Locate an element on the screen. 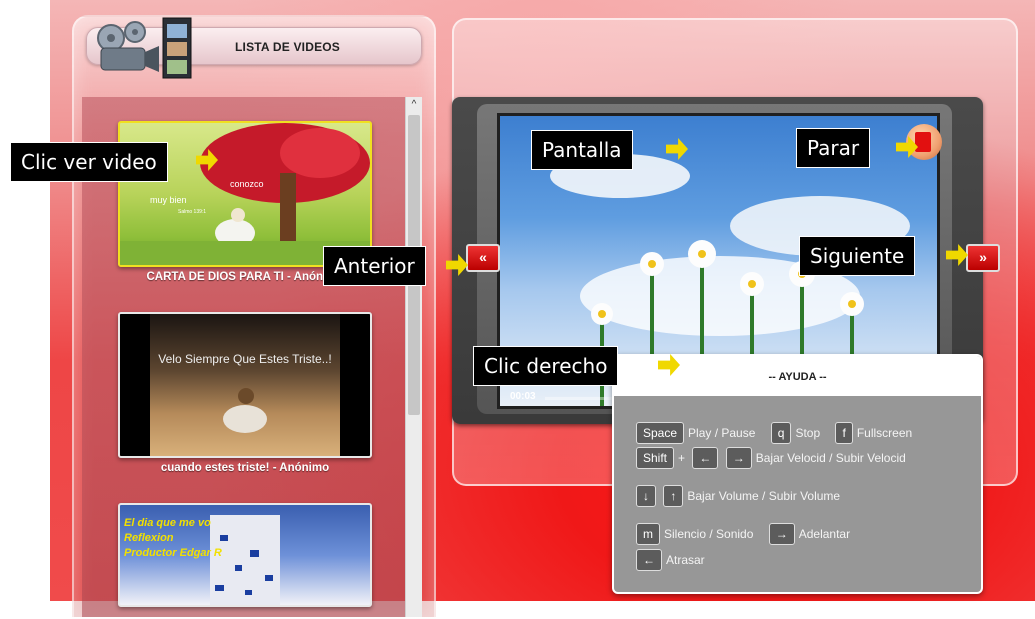  key-m: m is located at coordinates (648, 534).